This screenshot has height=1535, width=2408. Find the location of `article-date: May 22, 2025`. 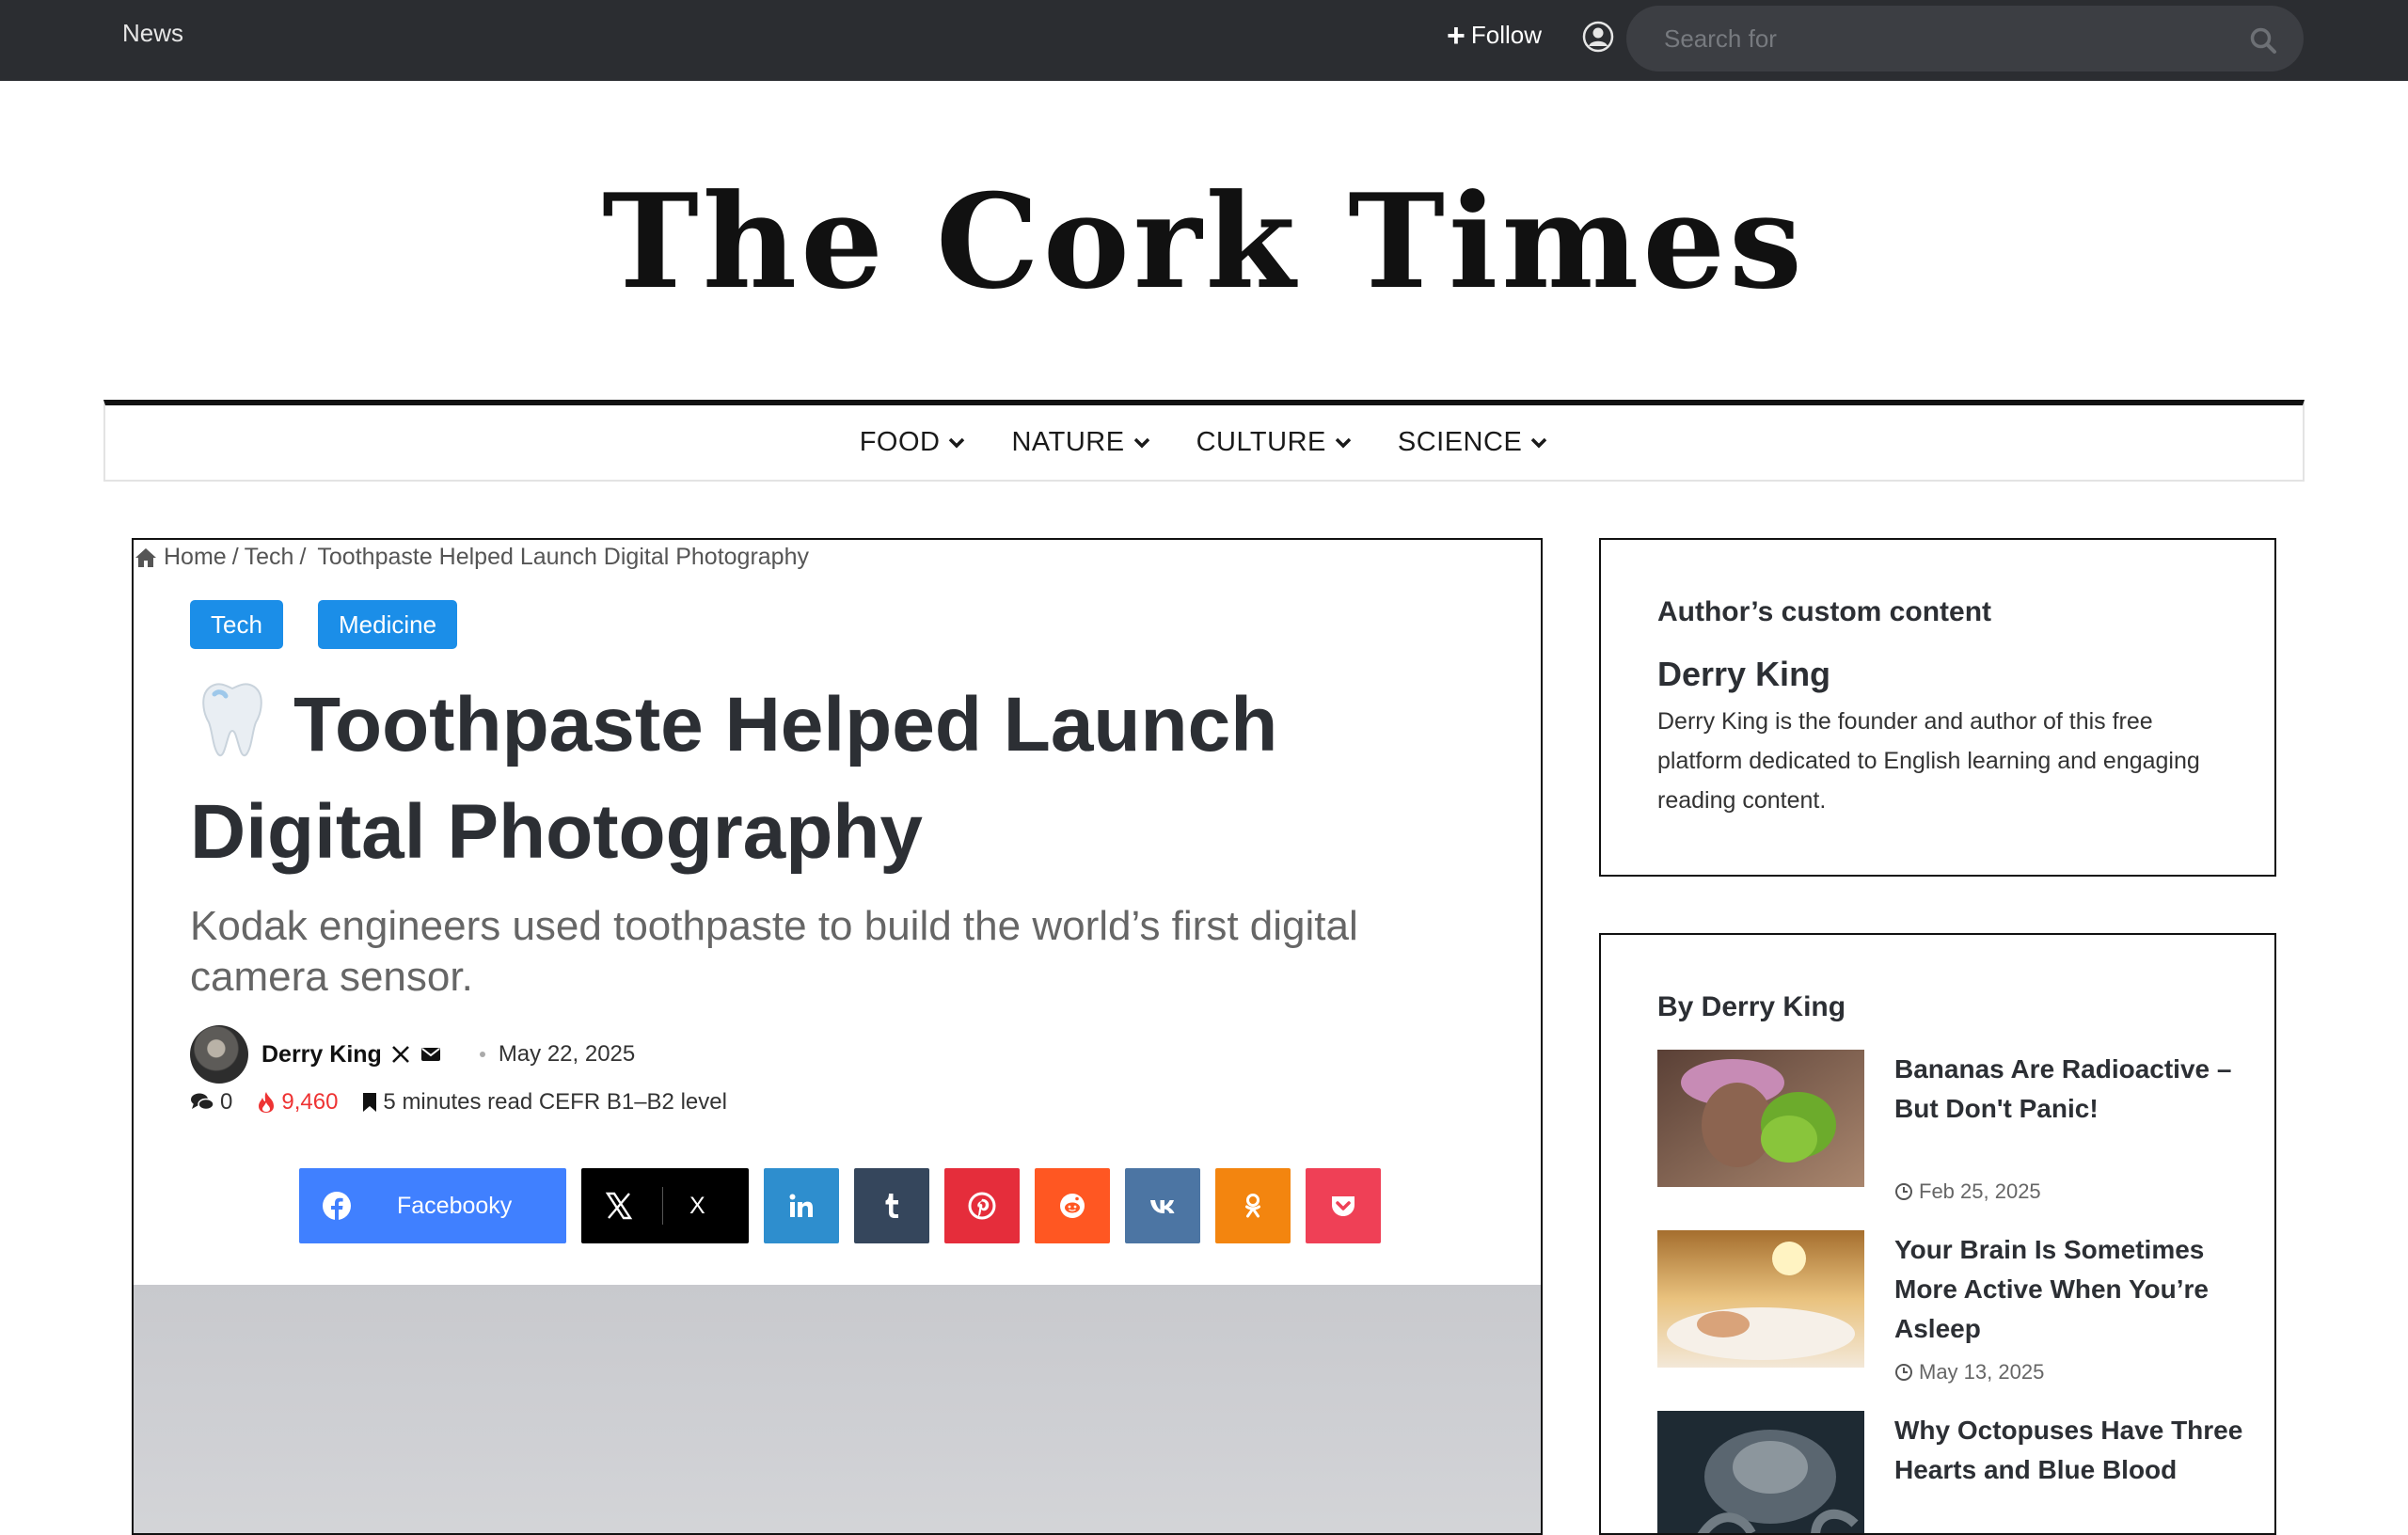

article-date: May 22, 2025 is located at coordinates (567, 1054).